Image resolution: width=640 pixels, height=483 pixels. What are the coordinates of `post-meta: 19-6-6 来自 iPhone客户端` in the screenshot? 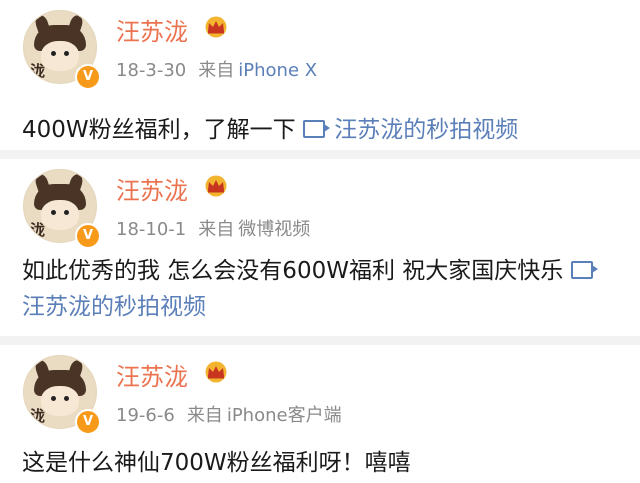 It's located at (229, 414).